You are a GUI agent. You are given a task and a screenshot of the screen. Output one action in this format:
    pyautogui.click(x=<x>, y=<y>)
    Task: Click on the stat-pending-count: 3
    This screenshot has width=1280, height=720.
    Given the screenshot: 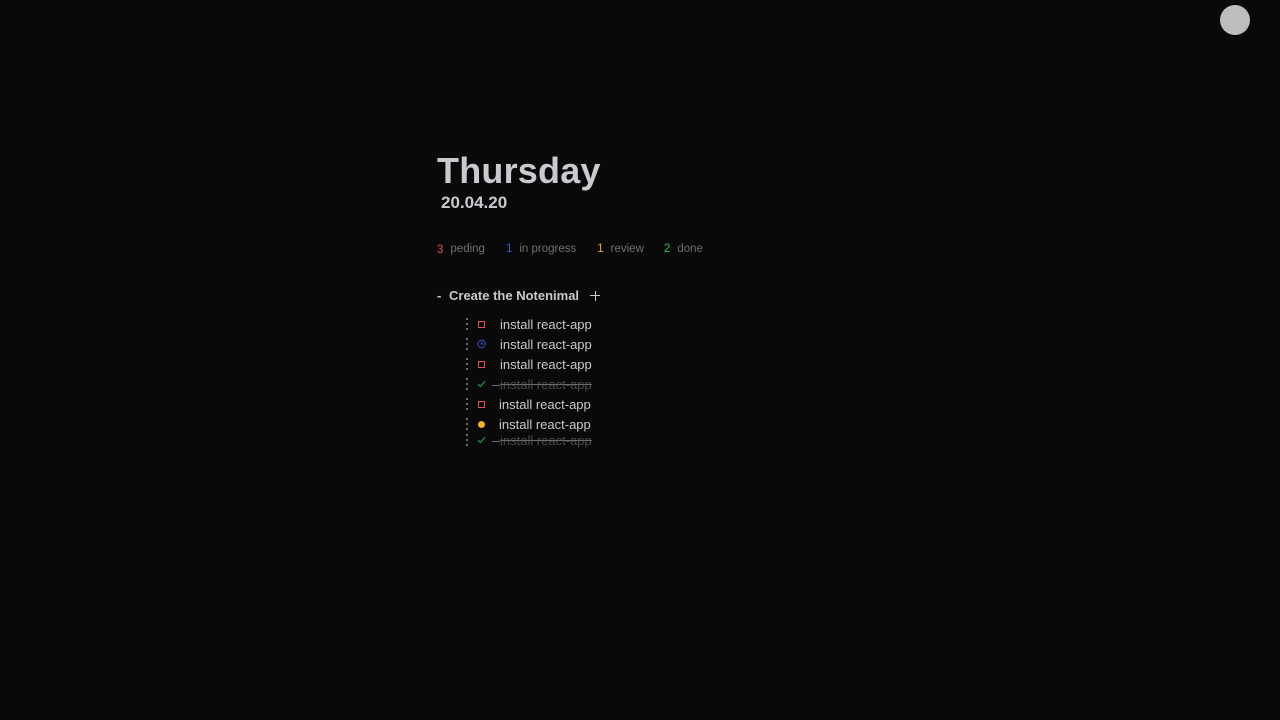 What is the action you would take?
    pyautogui.click(x=440, y=250)
    